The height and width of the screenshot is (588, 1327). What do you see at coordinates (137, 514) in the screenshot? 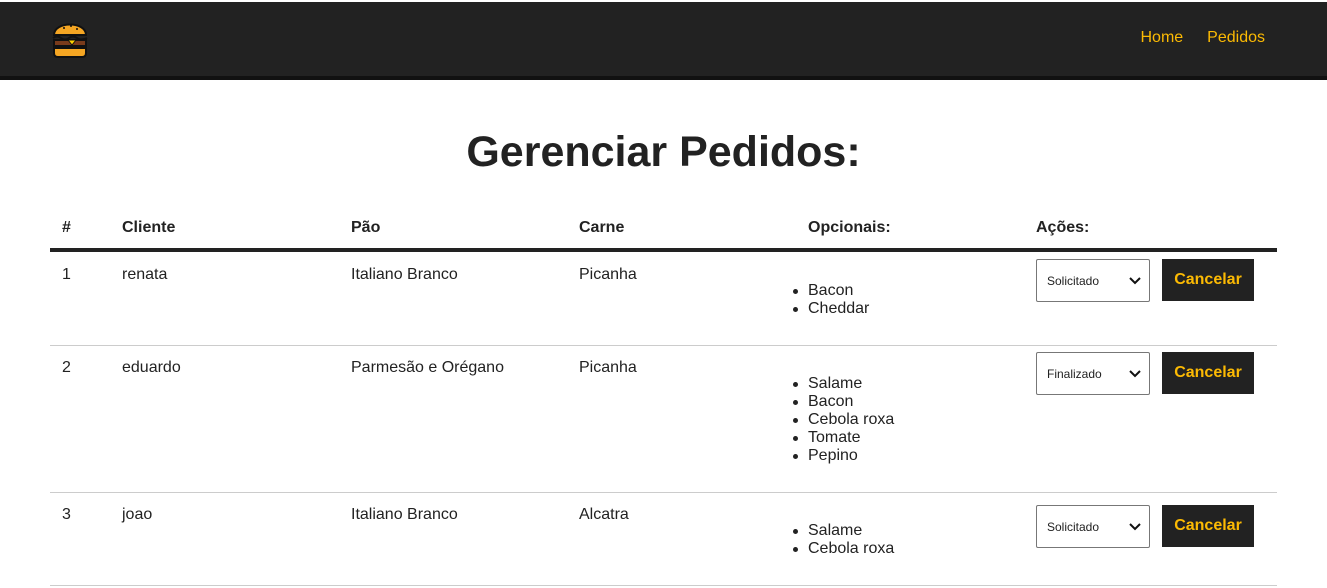
I see `row-cliente: joao` at bounding box center [137, 514].